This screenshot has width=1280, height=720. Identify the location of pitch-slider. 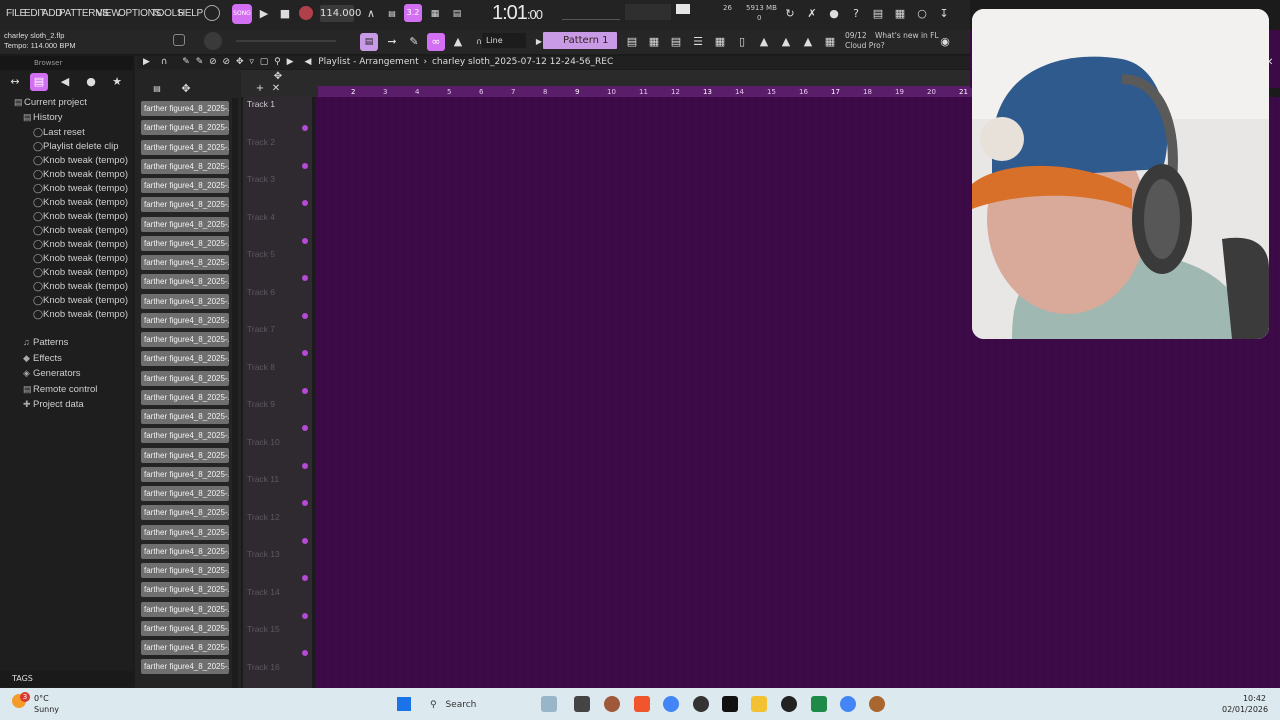
(286, 41).